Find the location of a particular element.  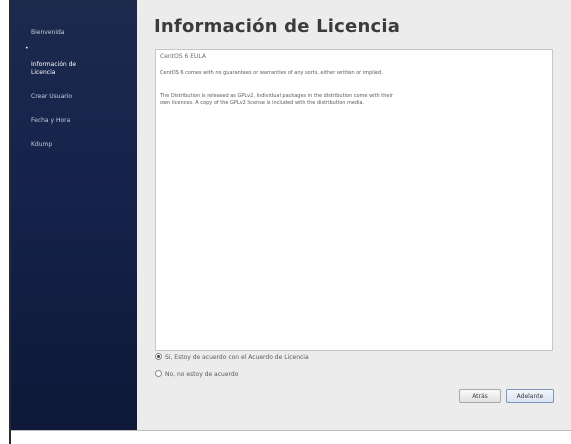

license-header: CentOS 6 EULA is located at coordinates (183, 56).